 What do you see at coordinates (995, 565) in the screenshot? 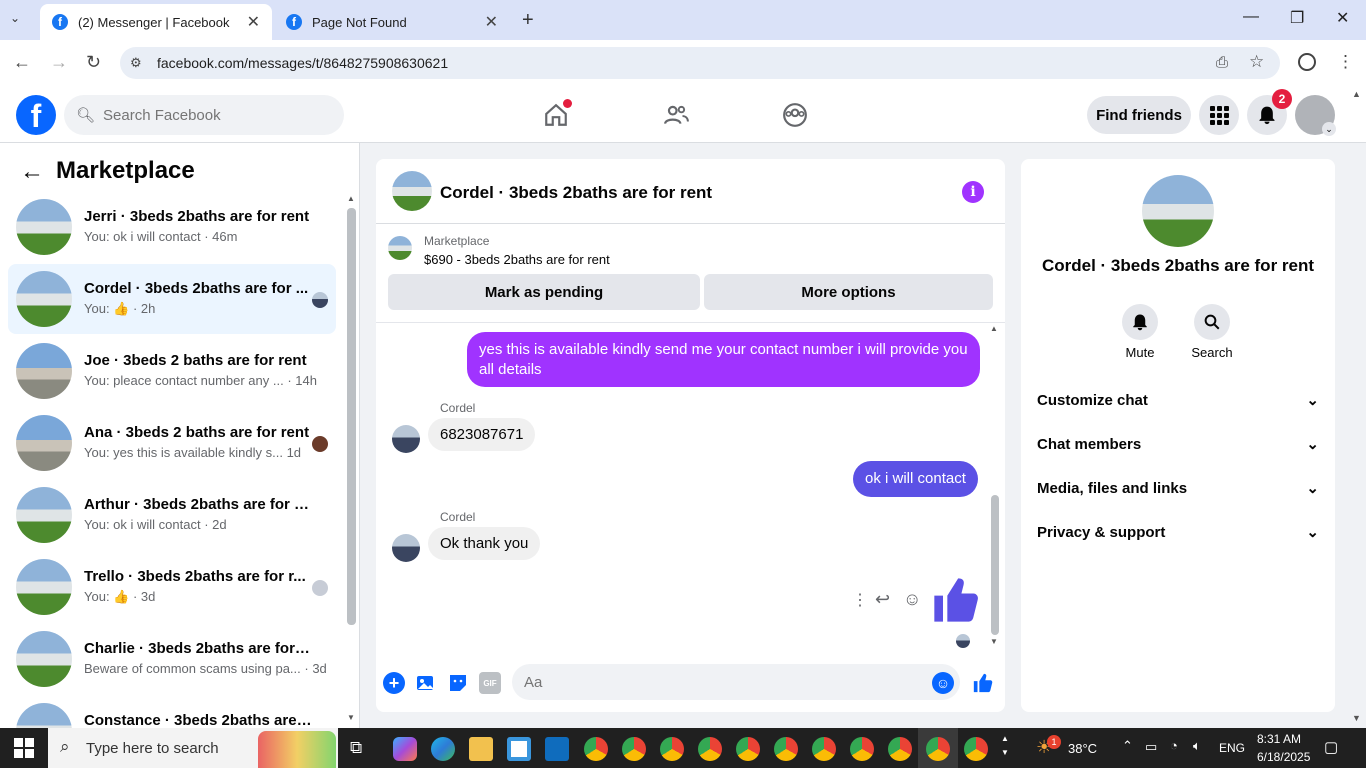
I see `chat-scrollbar` at bounding box center [995, 565].